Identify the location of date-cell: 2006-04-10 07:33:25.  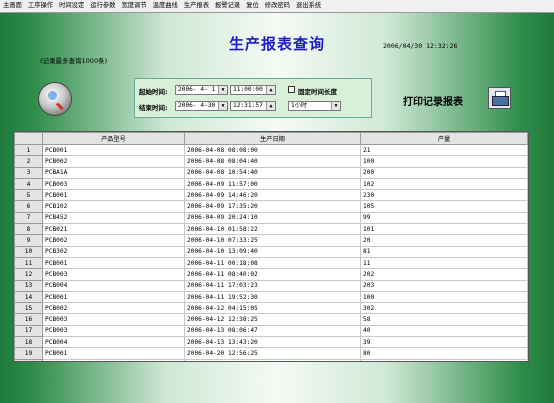
(272, 240).